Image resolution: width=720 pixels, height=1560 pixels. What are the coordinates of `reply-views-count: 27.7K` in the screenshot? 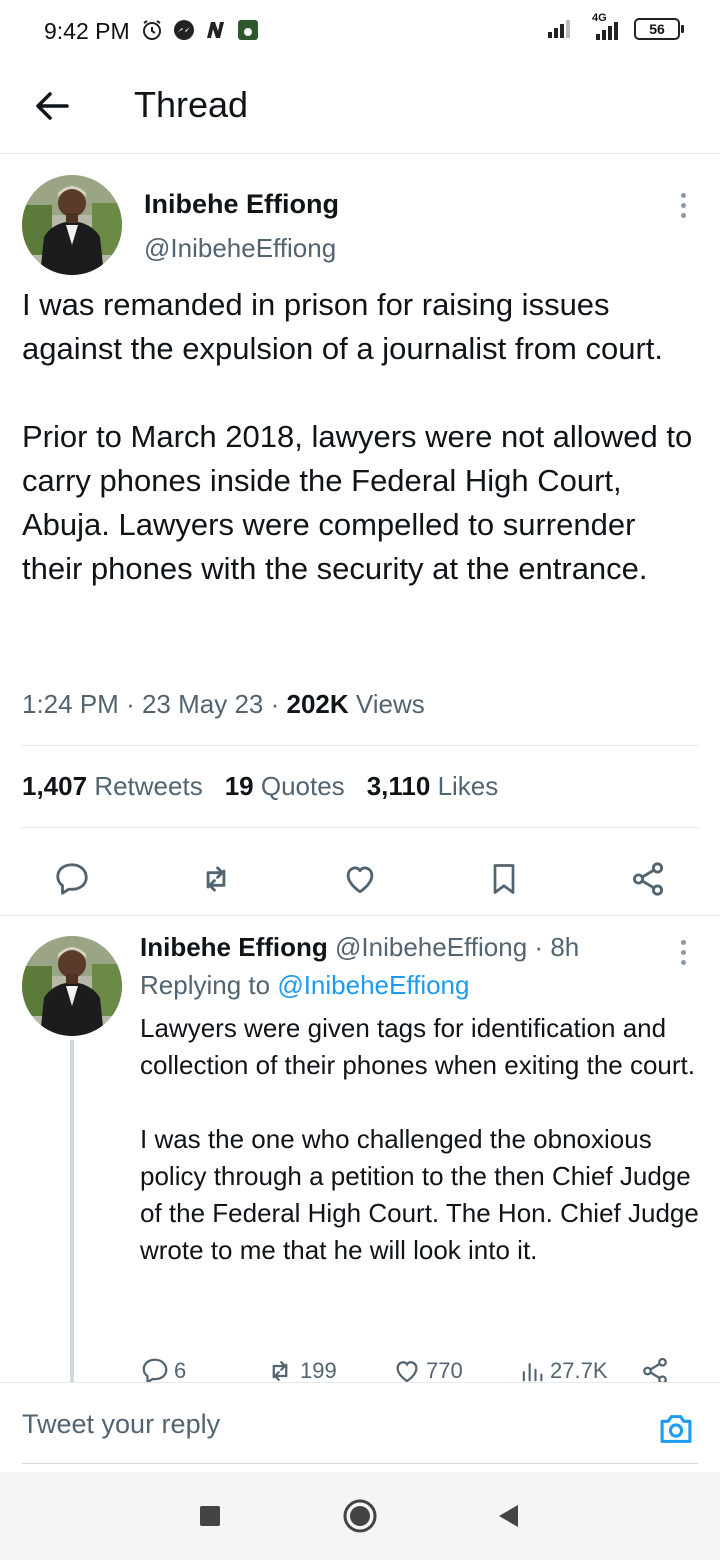 It's located at (579, 1370).